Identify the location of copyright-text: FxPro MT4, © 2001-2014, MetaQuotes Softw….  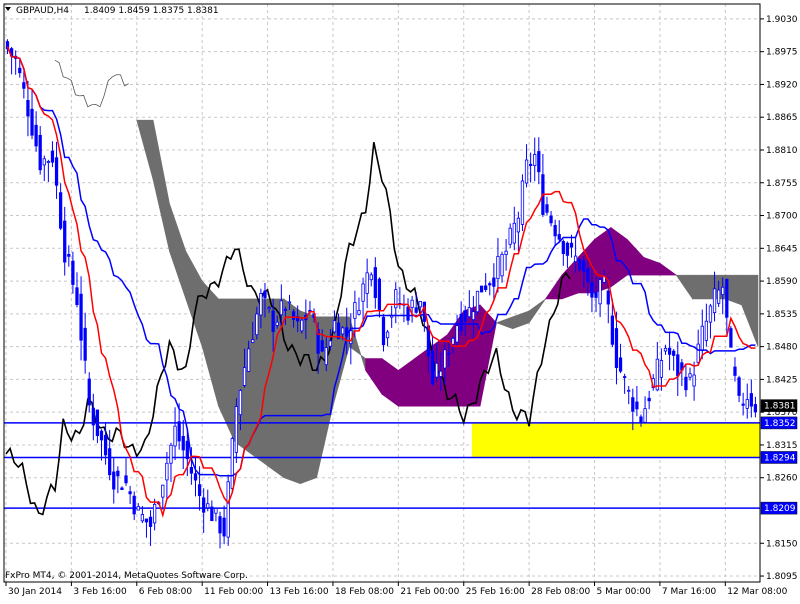
(126, 576).